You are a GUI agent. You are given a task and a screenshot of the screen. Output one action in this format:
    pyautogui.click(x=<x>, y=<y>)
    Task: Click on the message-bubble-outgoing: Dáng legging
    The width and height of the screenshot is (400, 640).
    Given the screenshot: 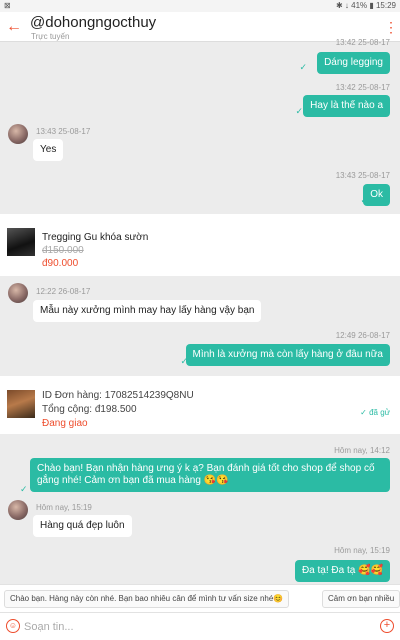 What is the action you would take?
    pyautogui.click(x=353, y=63)
    